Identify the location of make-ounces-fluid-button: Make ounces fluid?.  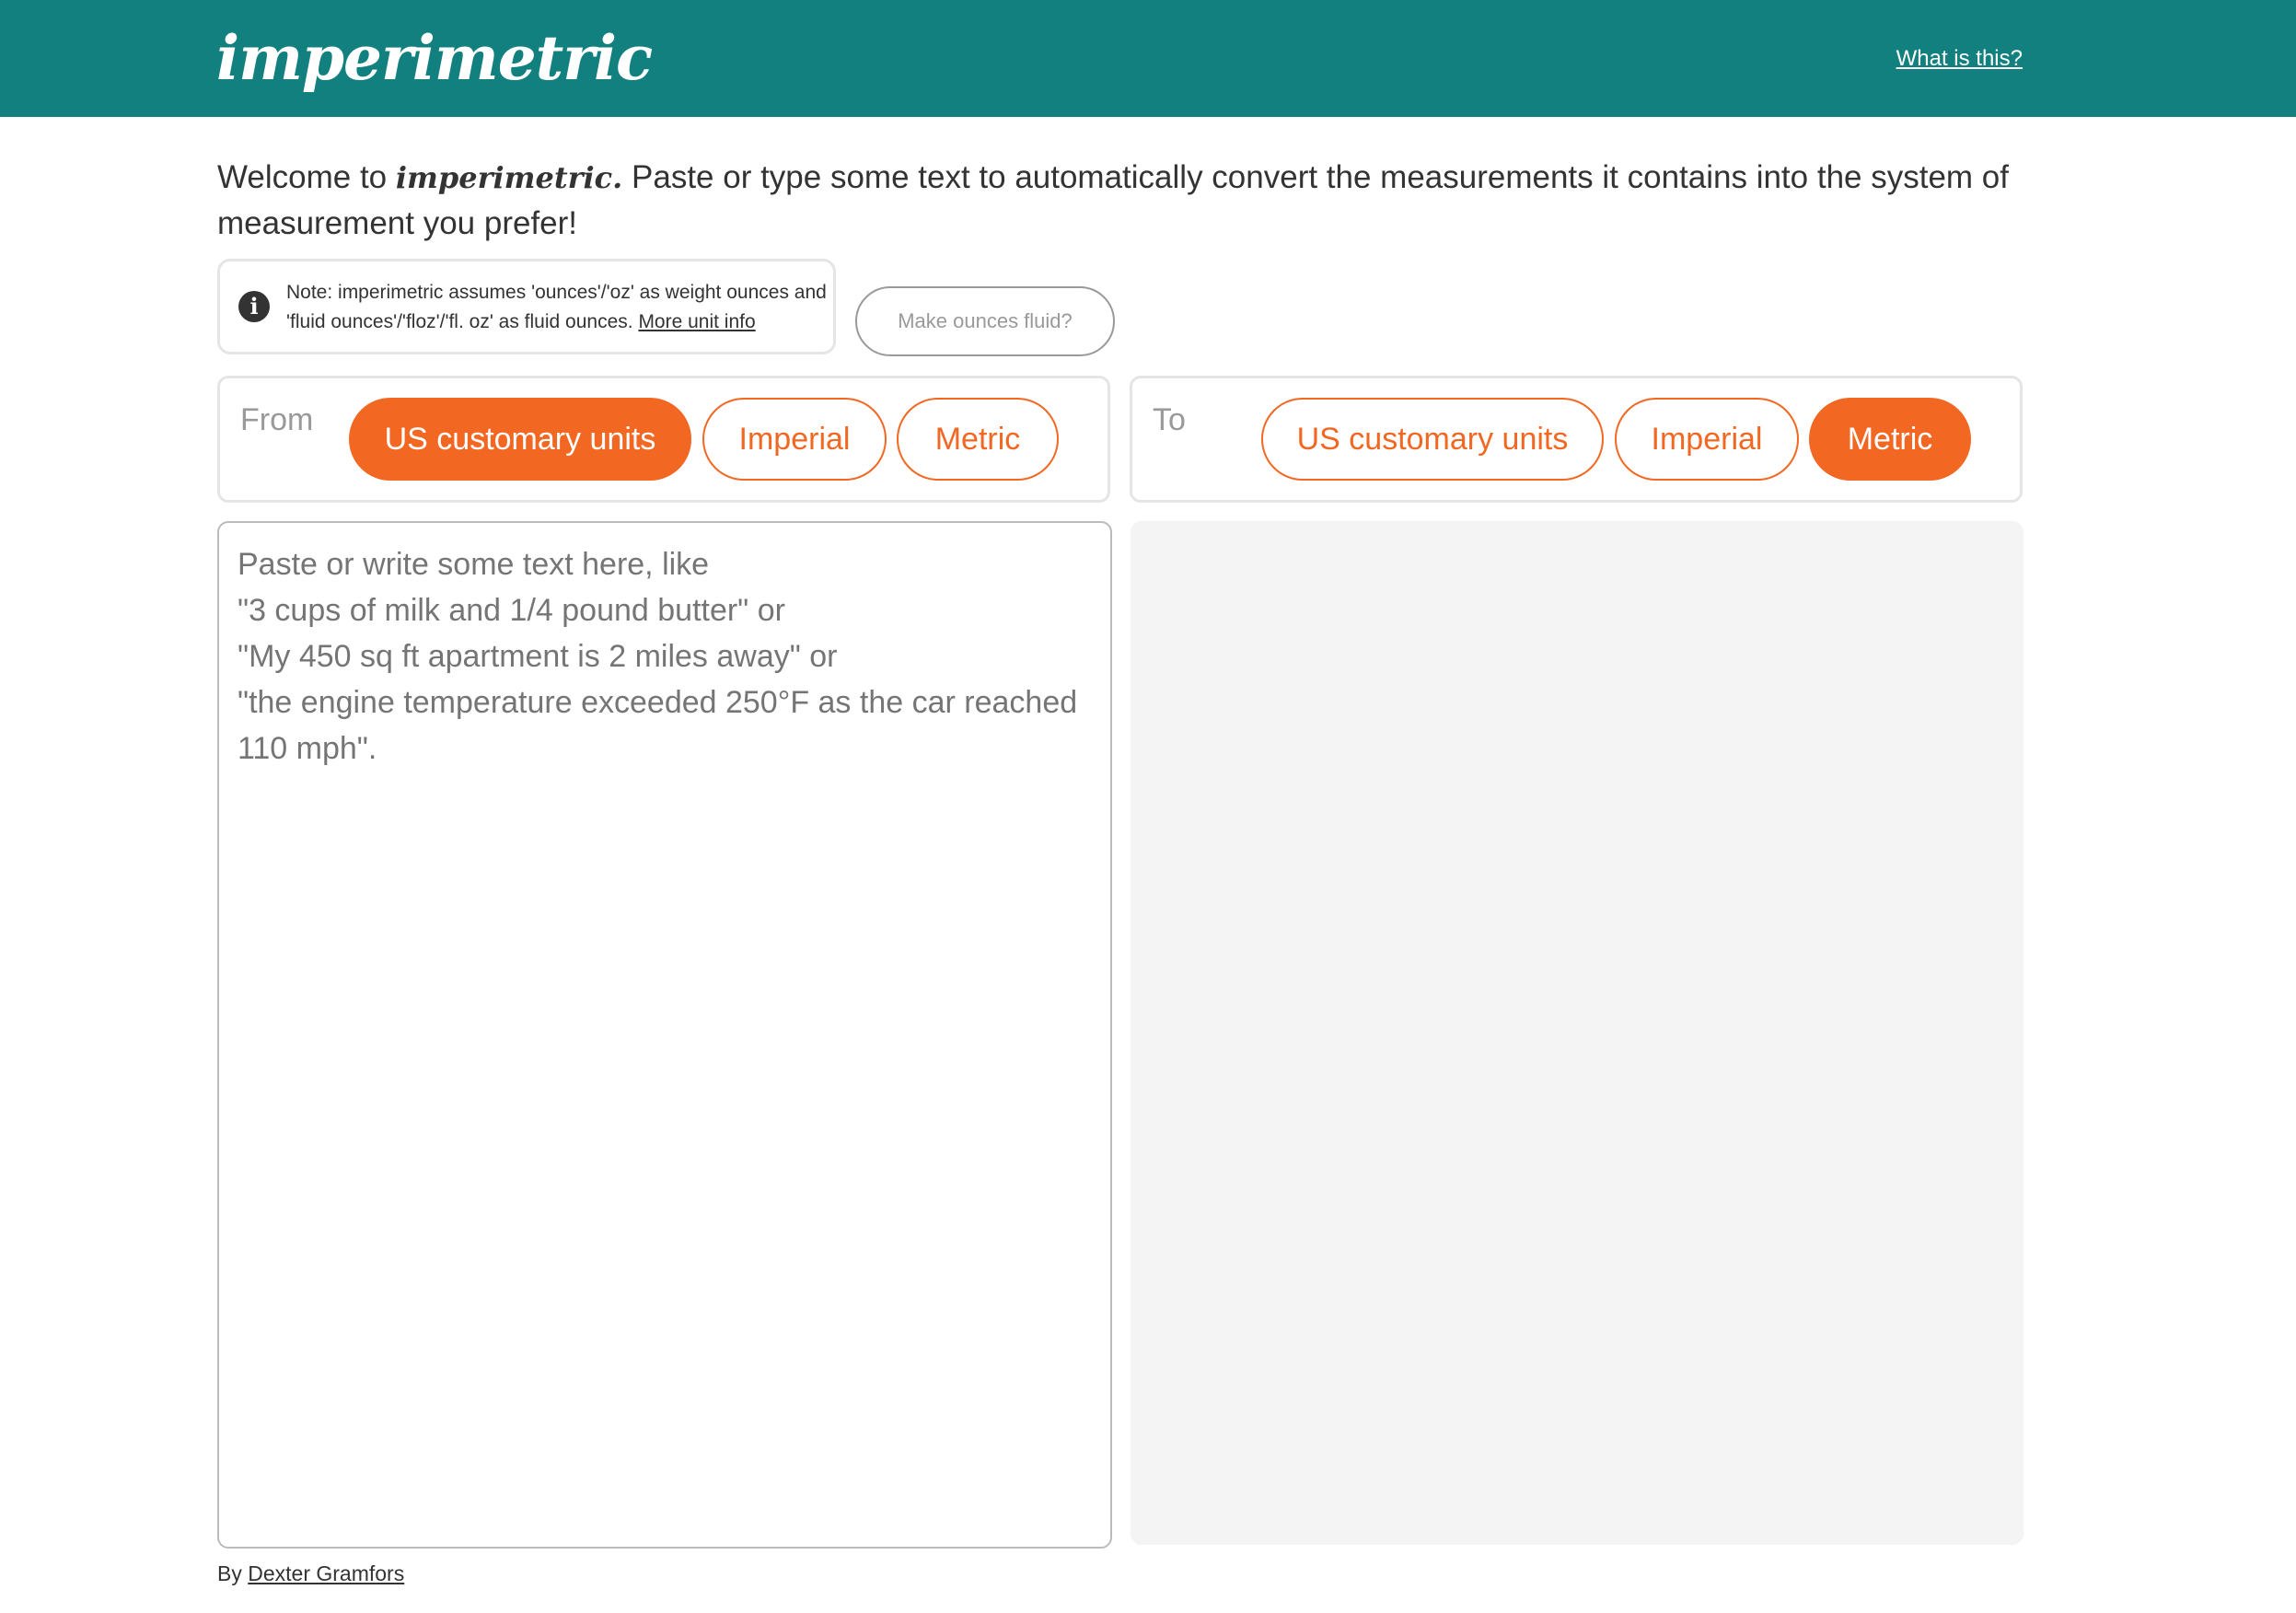
(985, 321).